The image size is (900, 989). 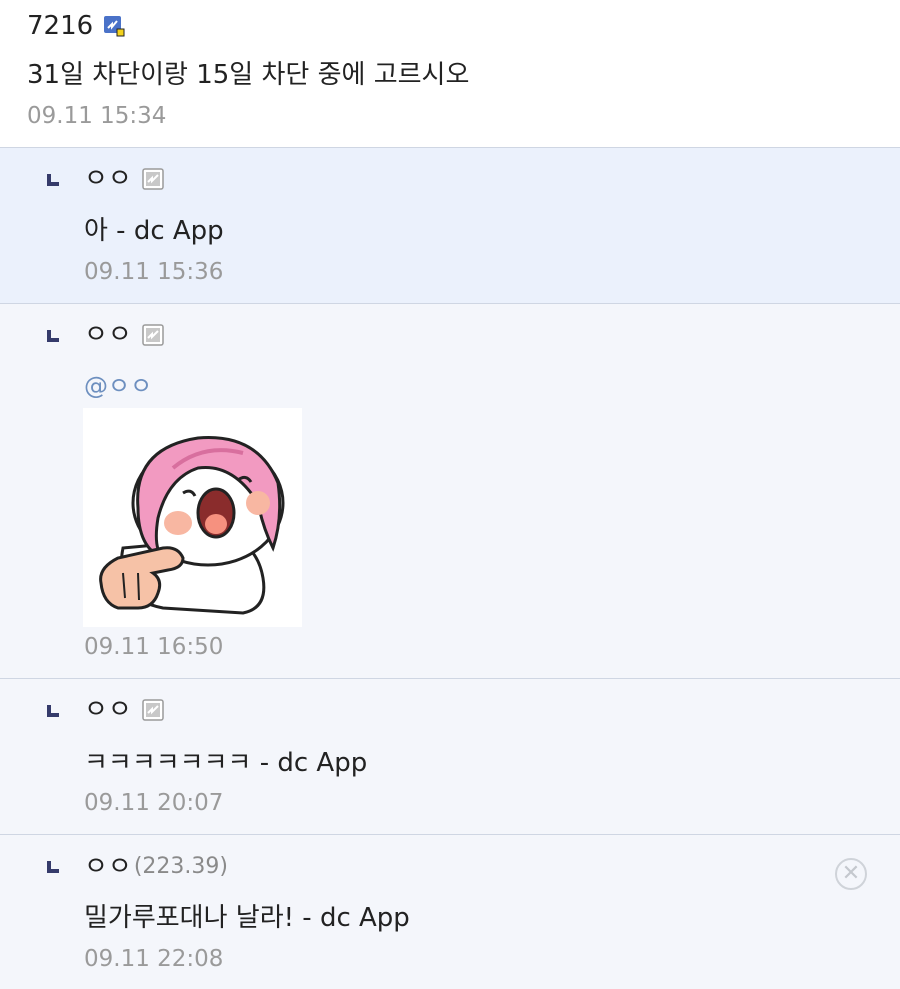 I want to click on reply-date: 09.11 20:07, so click(x=154, y=803).